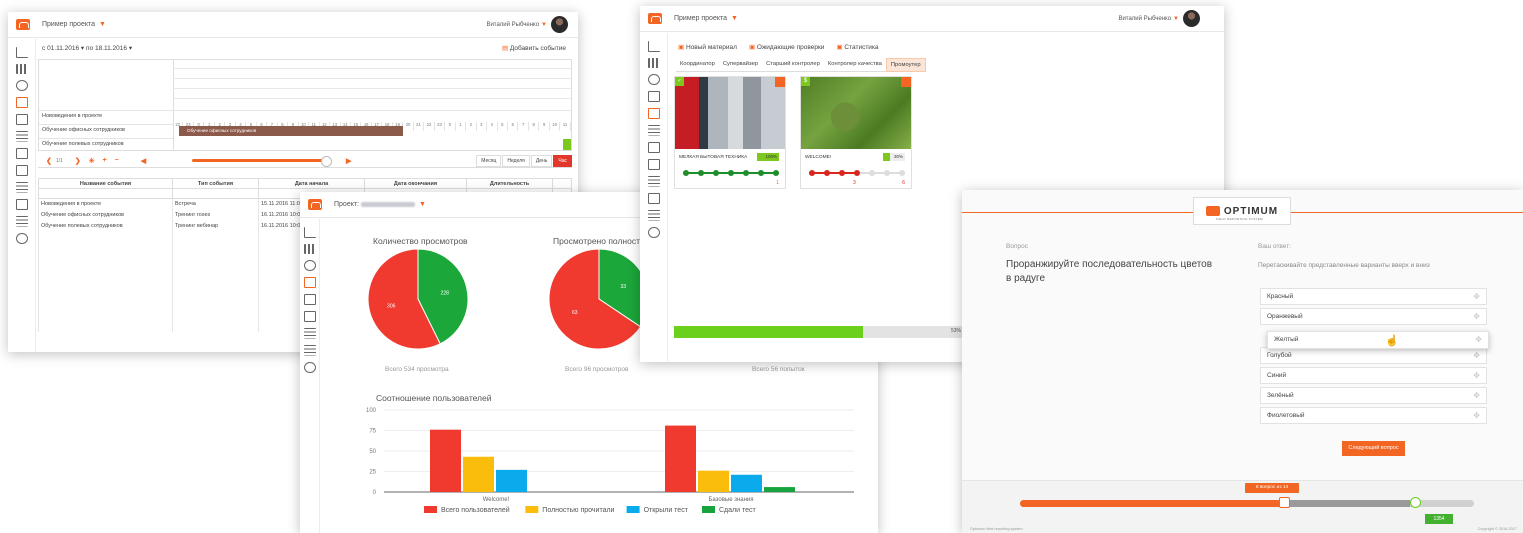 This screenshot has height=533, width=1523. I want to click on prev-page-icon: ❮, so click(49, 161).